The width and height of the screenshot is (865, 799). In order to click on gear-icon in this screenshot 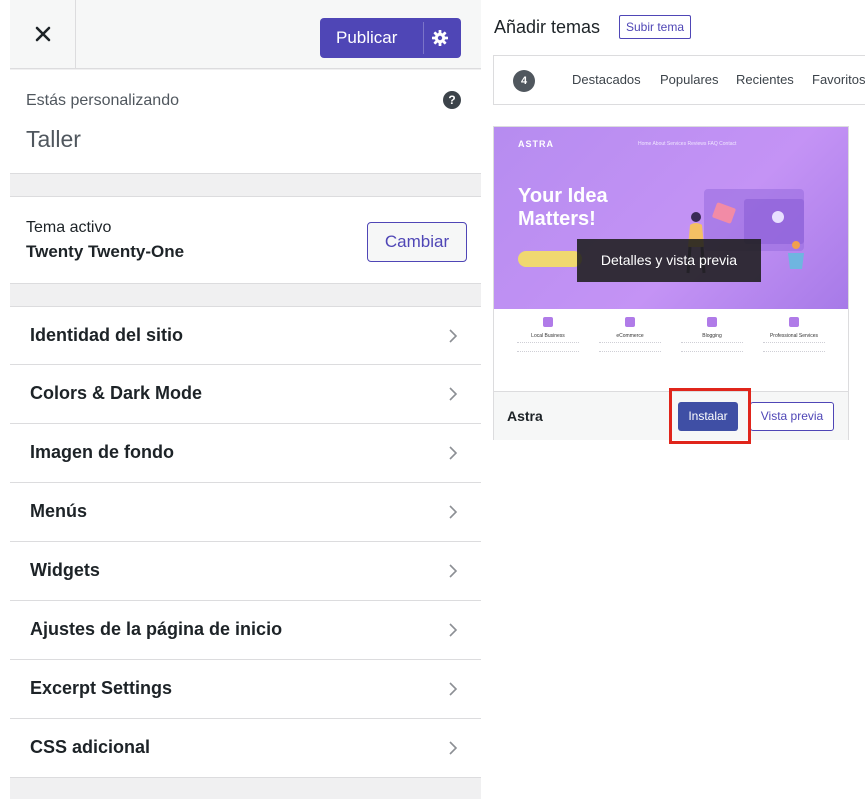, I will do `click(440, 38)`.